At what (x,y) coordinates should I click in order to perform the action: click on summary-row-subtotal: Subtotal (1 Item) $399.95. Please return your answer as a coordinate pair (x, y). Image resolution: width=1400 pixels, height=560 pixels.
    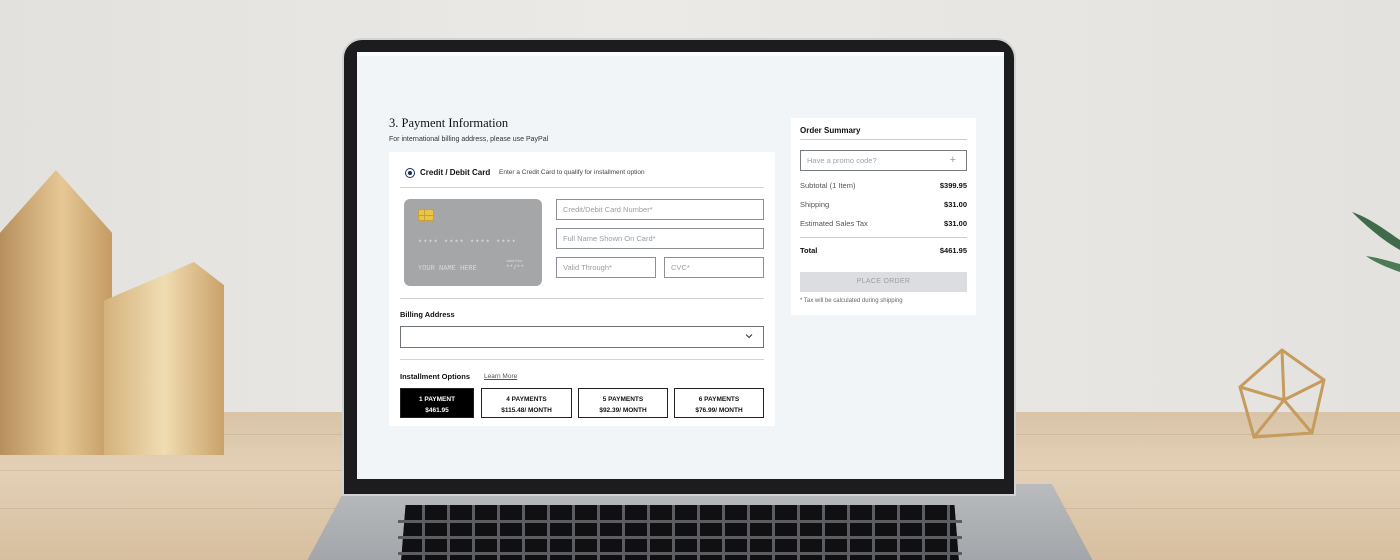
    Looking at the image, I should click on (883, 185).